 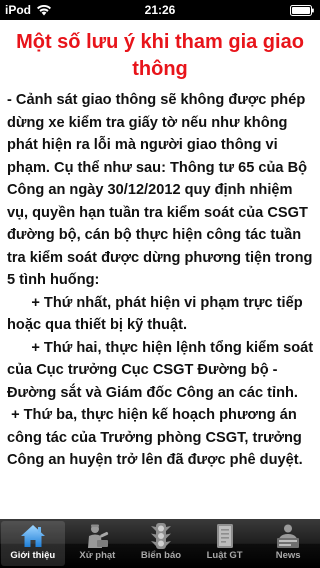 I want to click on tab-bar: Giới thiệu Xử phạt Biển báo Luật GT News, so click(x=160, y=543).